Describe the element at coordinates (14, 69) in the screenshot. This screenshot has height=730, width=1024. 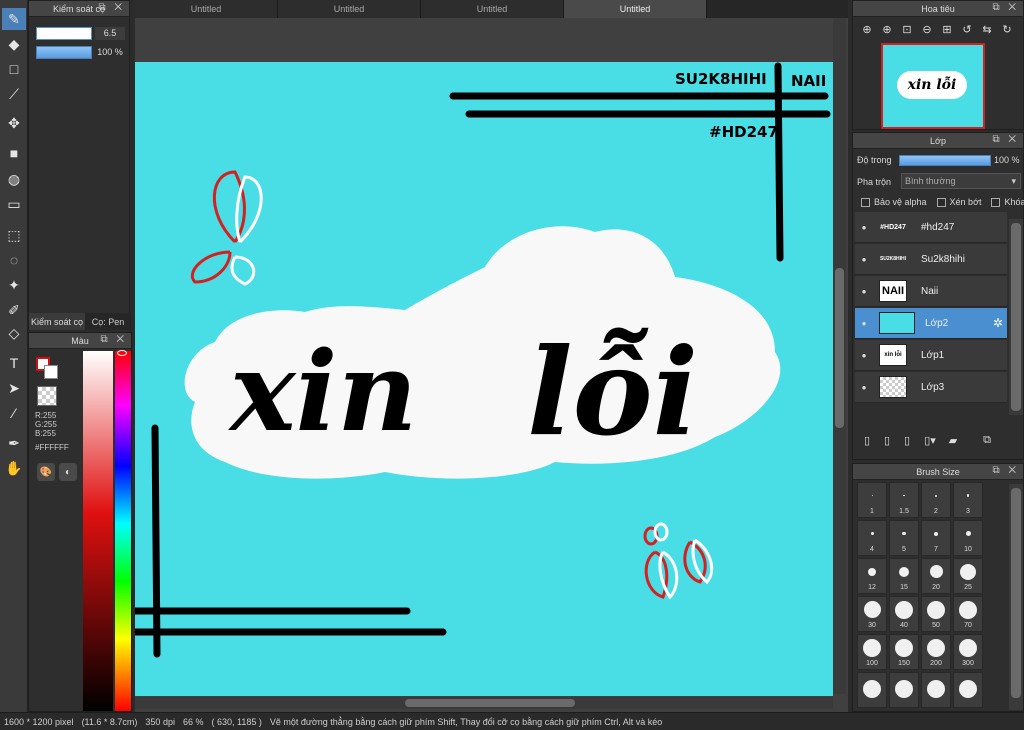
I see `rectangle-tool-icon: □` at that location.